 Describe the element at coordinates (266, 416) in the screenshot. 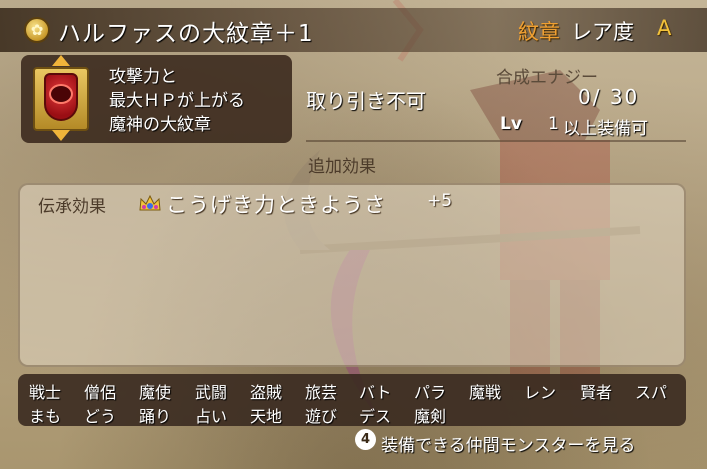

I see `job-item: 天地` at that location.